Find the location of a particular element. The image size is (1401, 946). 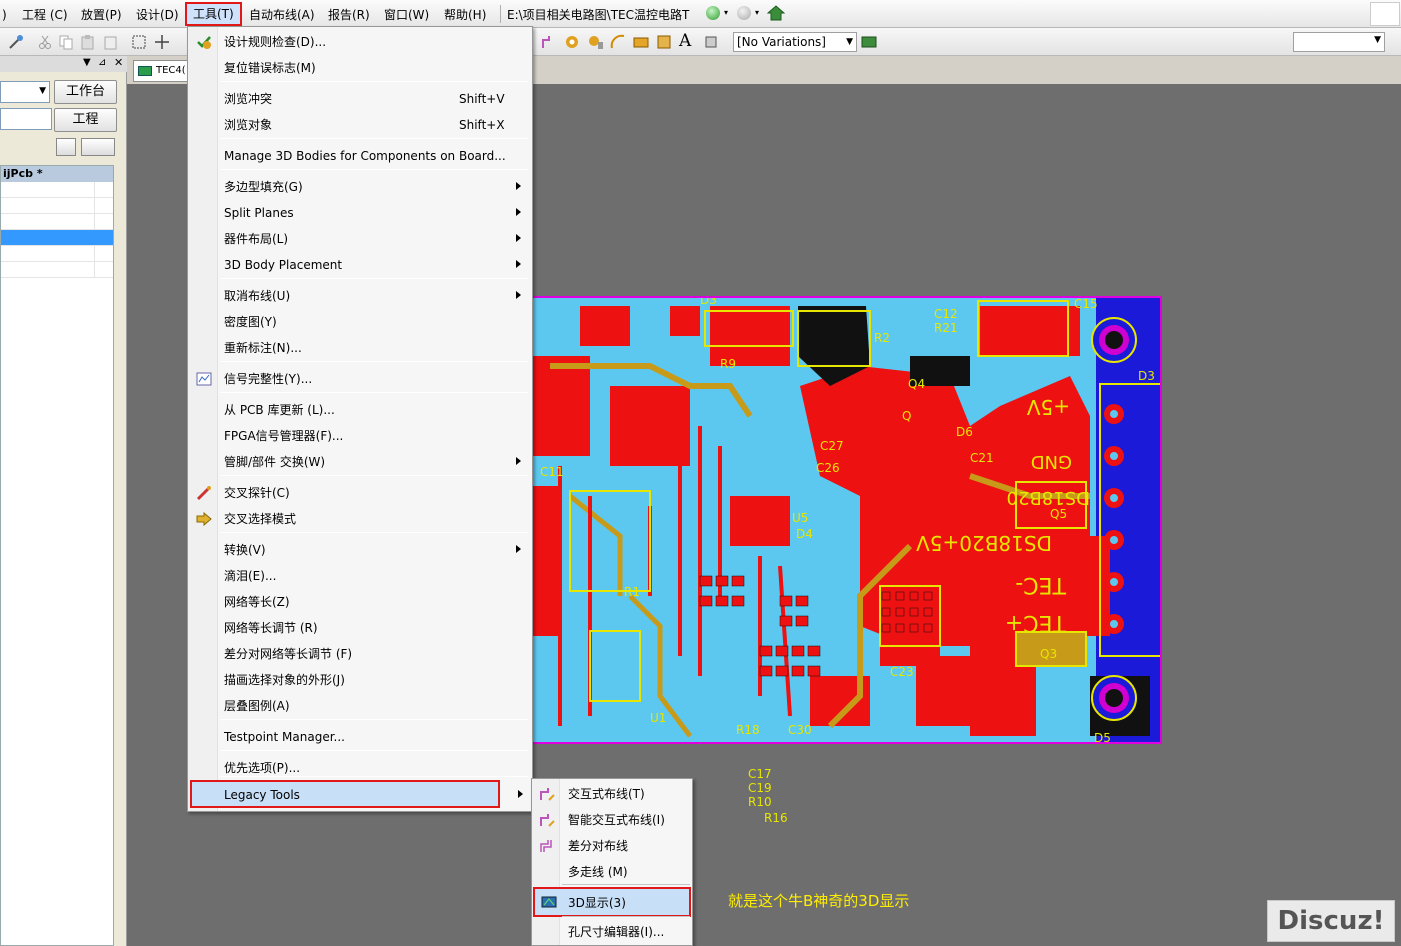

menu-partial: ) is located at coordinates (4, 15).